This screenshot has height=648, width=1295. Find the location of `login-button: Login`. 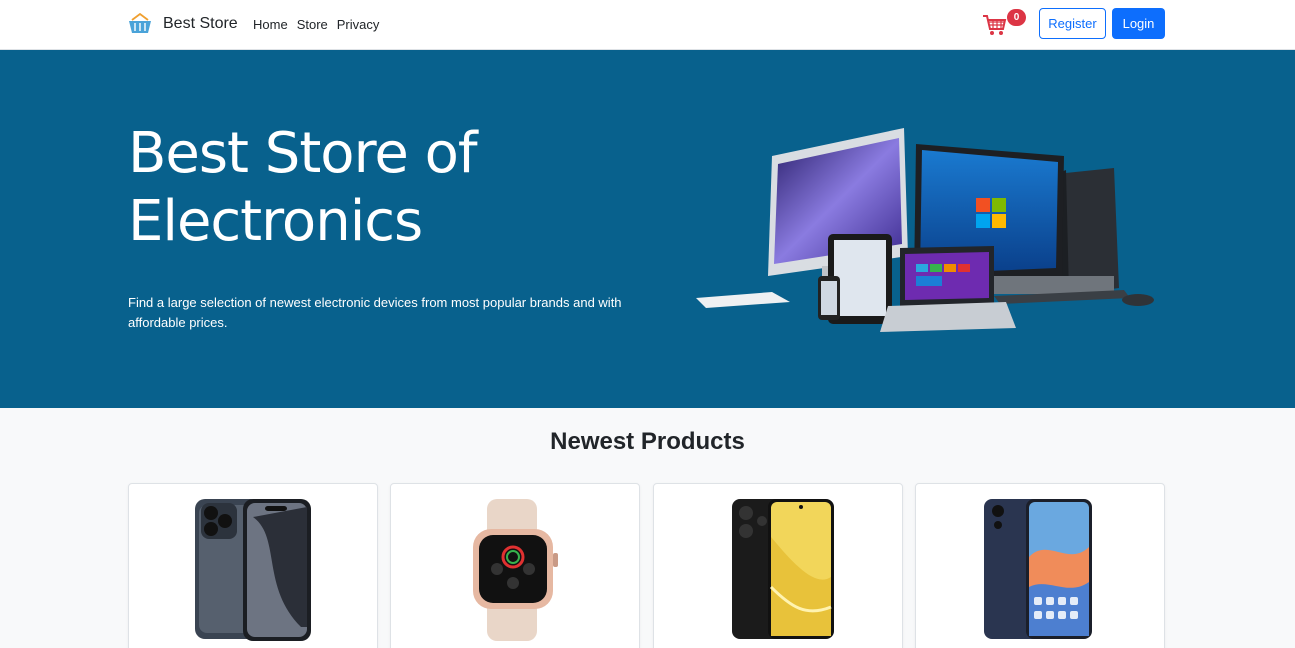

login-button: Login is located at coordinates (1138, 23).